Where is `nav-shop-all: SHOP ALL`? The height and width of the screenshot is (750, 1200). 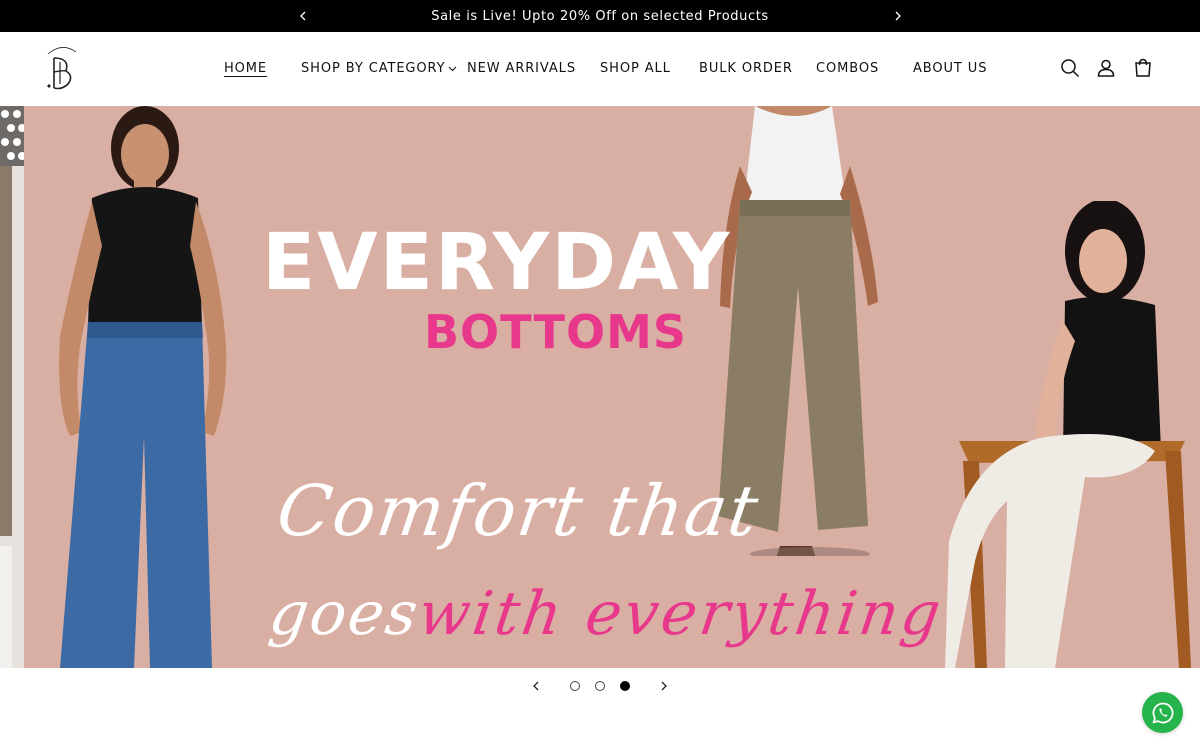 nav-shop-all: SHOP ALL is located at coordinates (635, 68).